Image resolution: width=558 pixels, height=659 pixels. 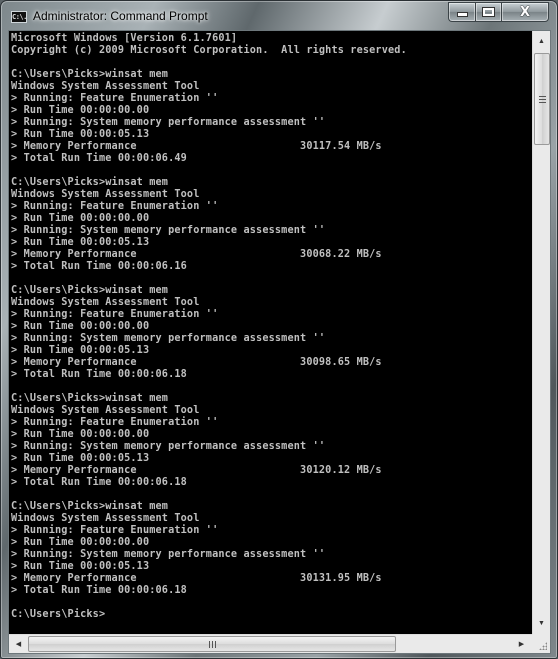 I want to click on minimize-button, so click(x=461, y=12).